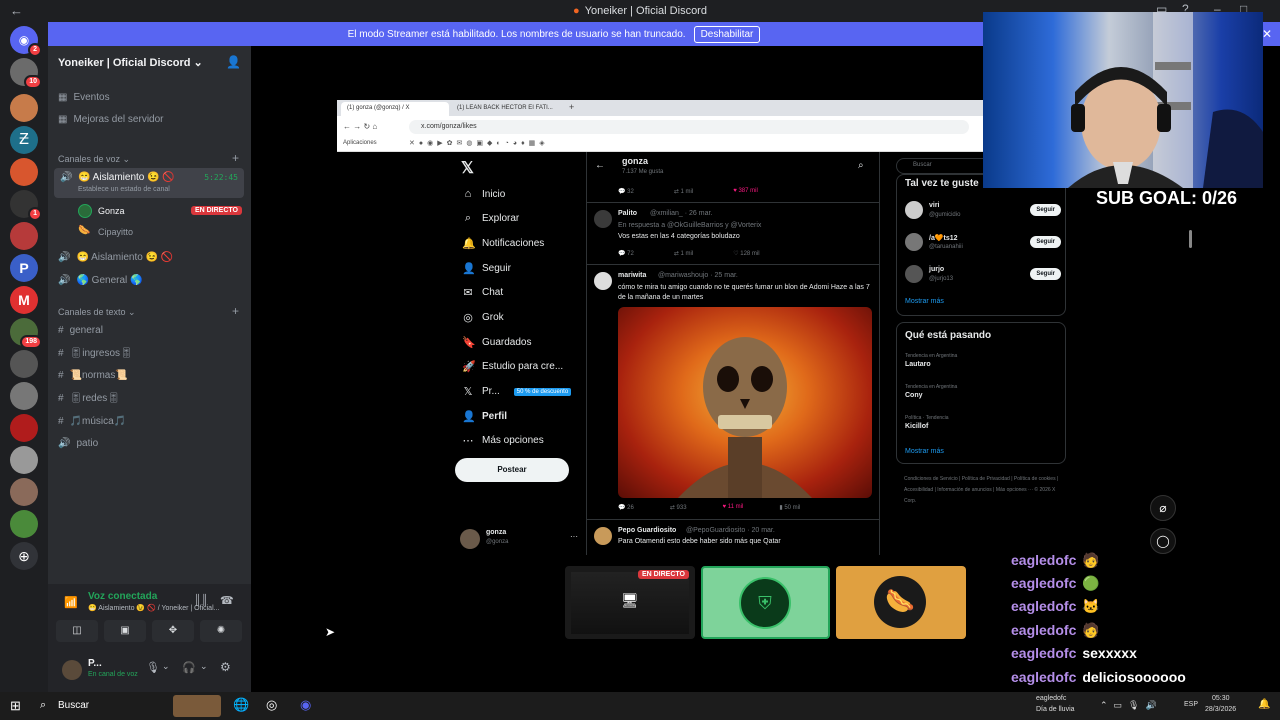  Describe the element at coordinates (1131, 705) in the screenshot. I see `tray-icons: ⌃▭🎙🔊` at that location.